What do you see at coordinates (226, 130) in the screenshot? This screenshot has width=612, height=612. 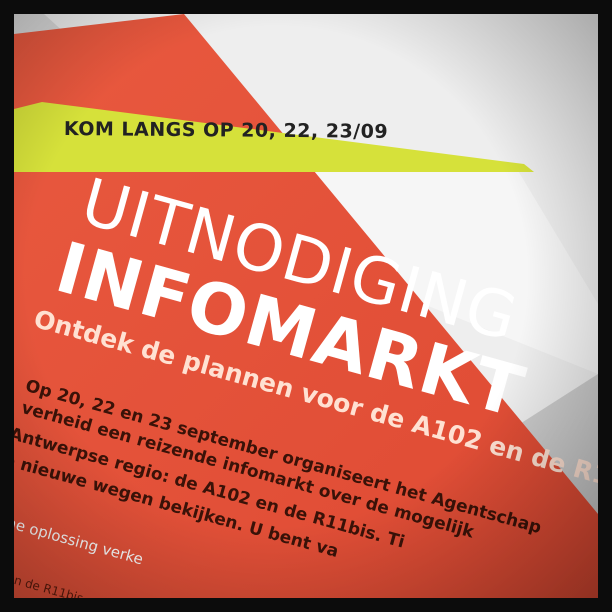 I see `band-text: KOM LANGS OP 20, 22, 23/09` at bounding box center [226, 130].